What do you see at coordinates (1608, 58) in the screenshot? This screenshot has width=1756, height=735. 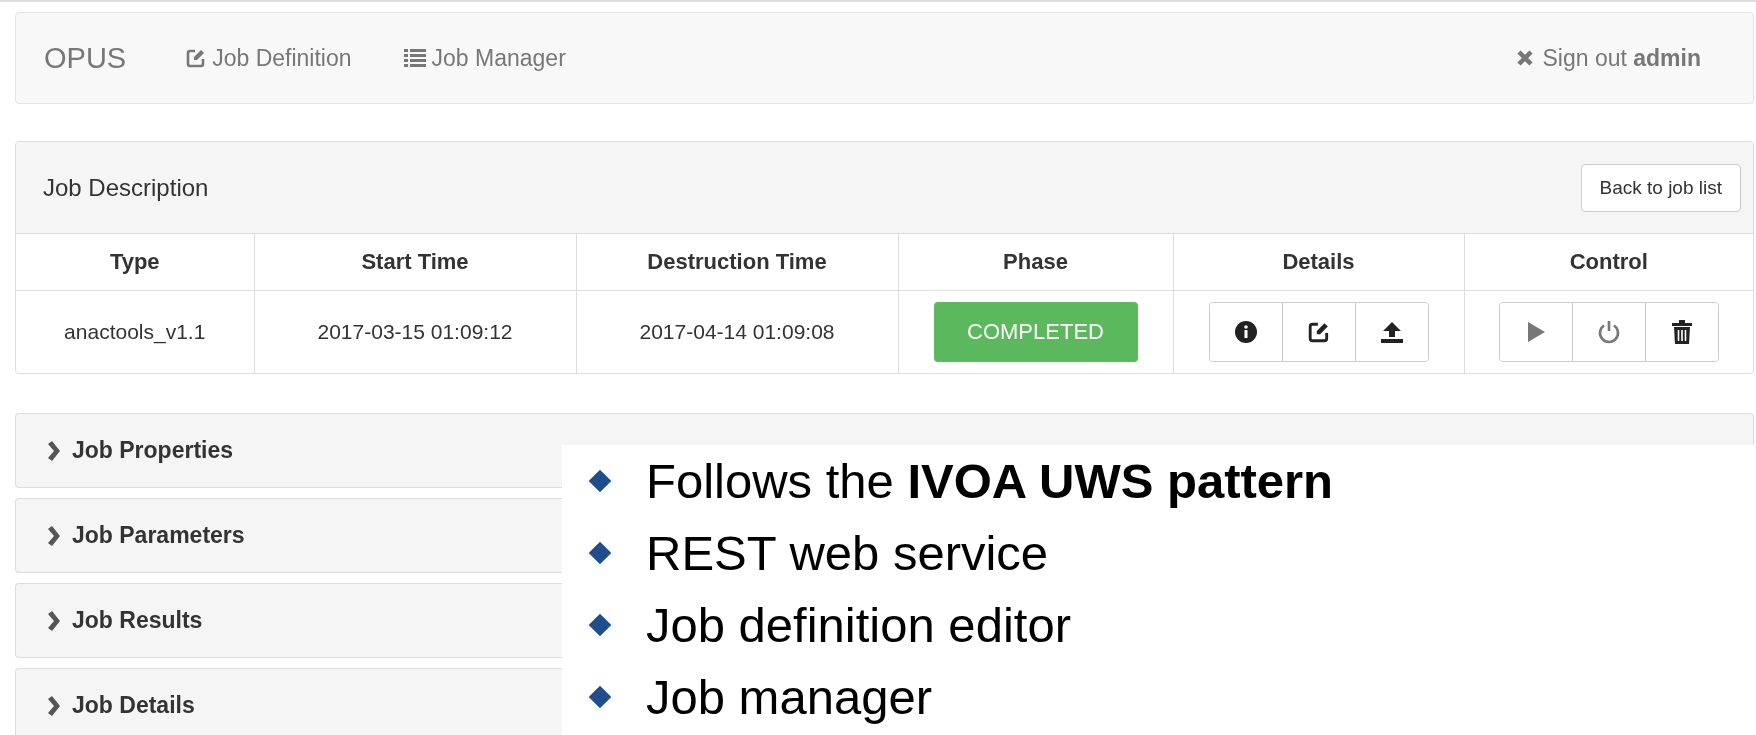 I see `sign-out-link: Sign out admin` at bounding box center [1608, 58].